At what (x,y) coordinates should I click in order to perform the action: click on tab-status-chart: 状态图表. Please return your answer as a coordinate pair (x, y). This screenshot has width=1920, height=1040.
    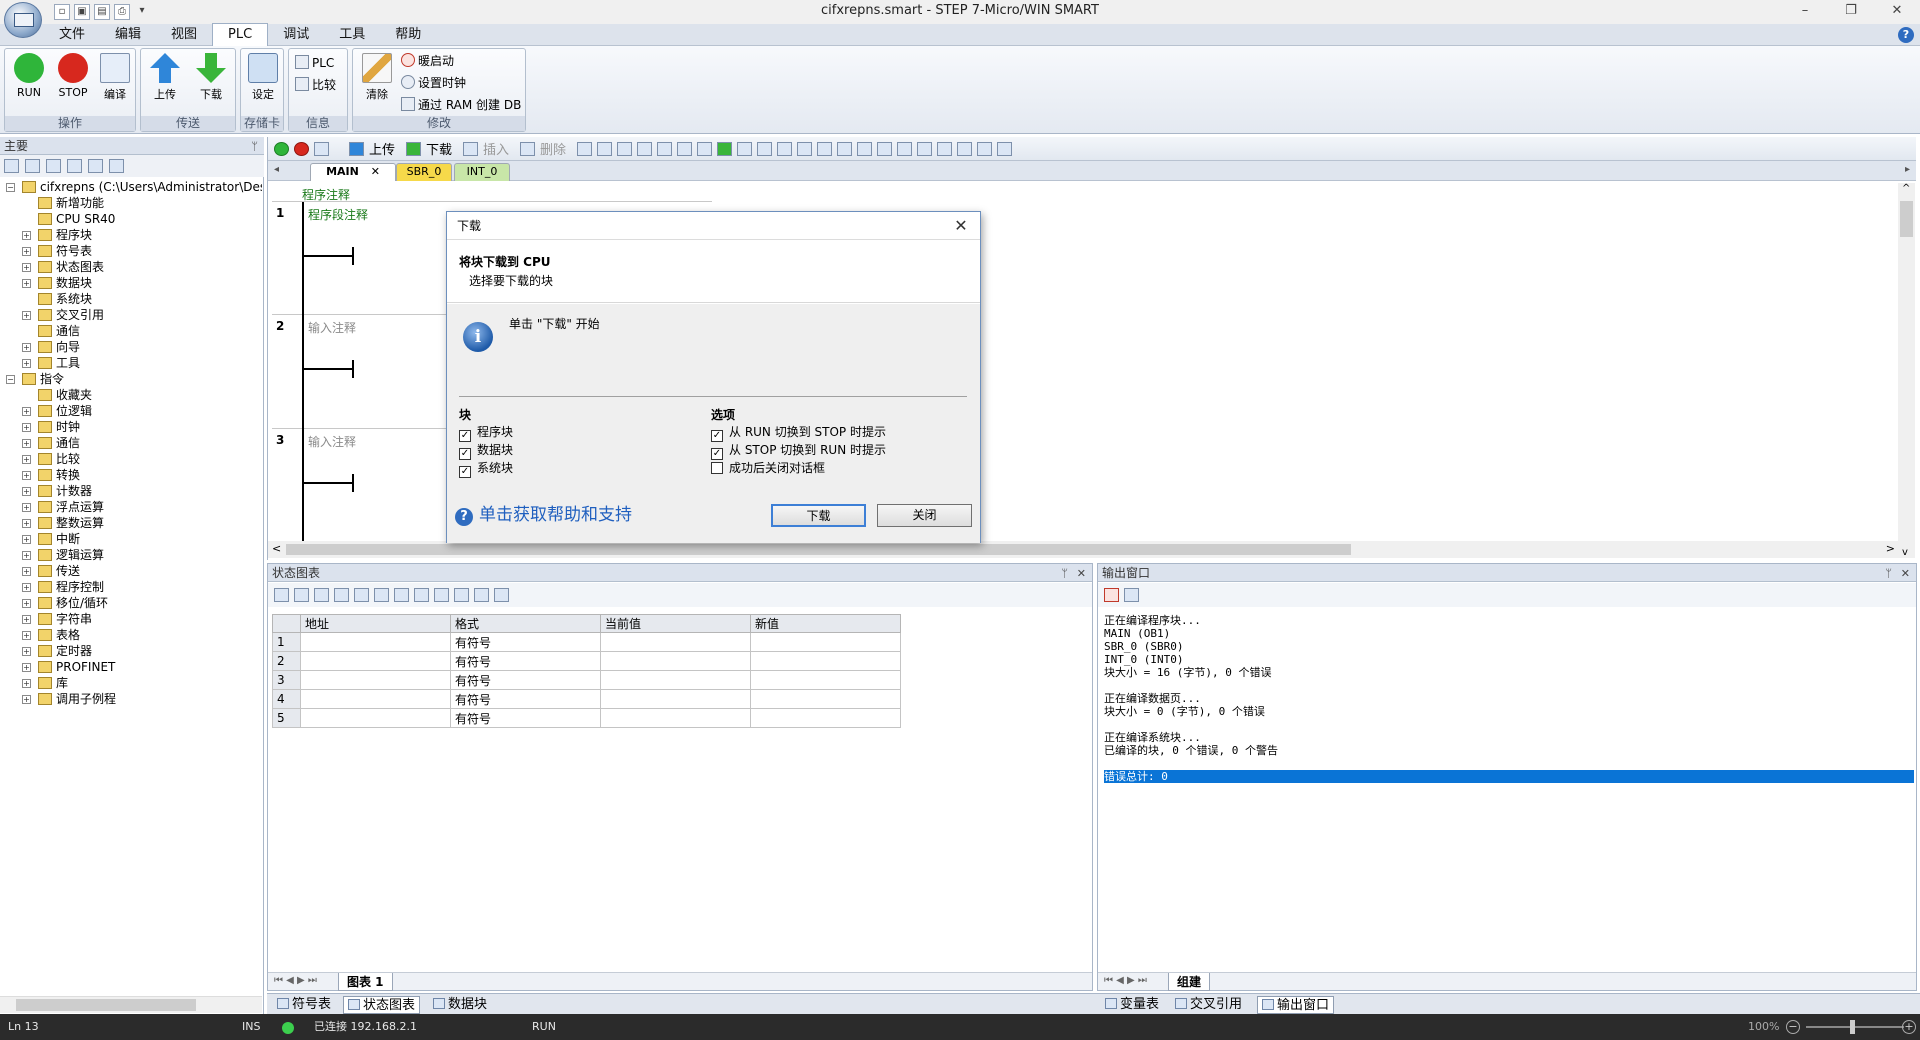
    Looking at the image, I should click on (382, 1005).